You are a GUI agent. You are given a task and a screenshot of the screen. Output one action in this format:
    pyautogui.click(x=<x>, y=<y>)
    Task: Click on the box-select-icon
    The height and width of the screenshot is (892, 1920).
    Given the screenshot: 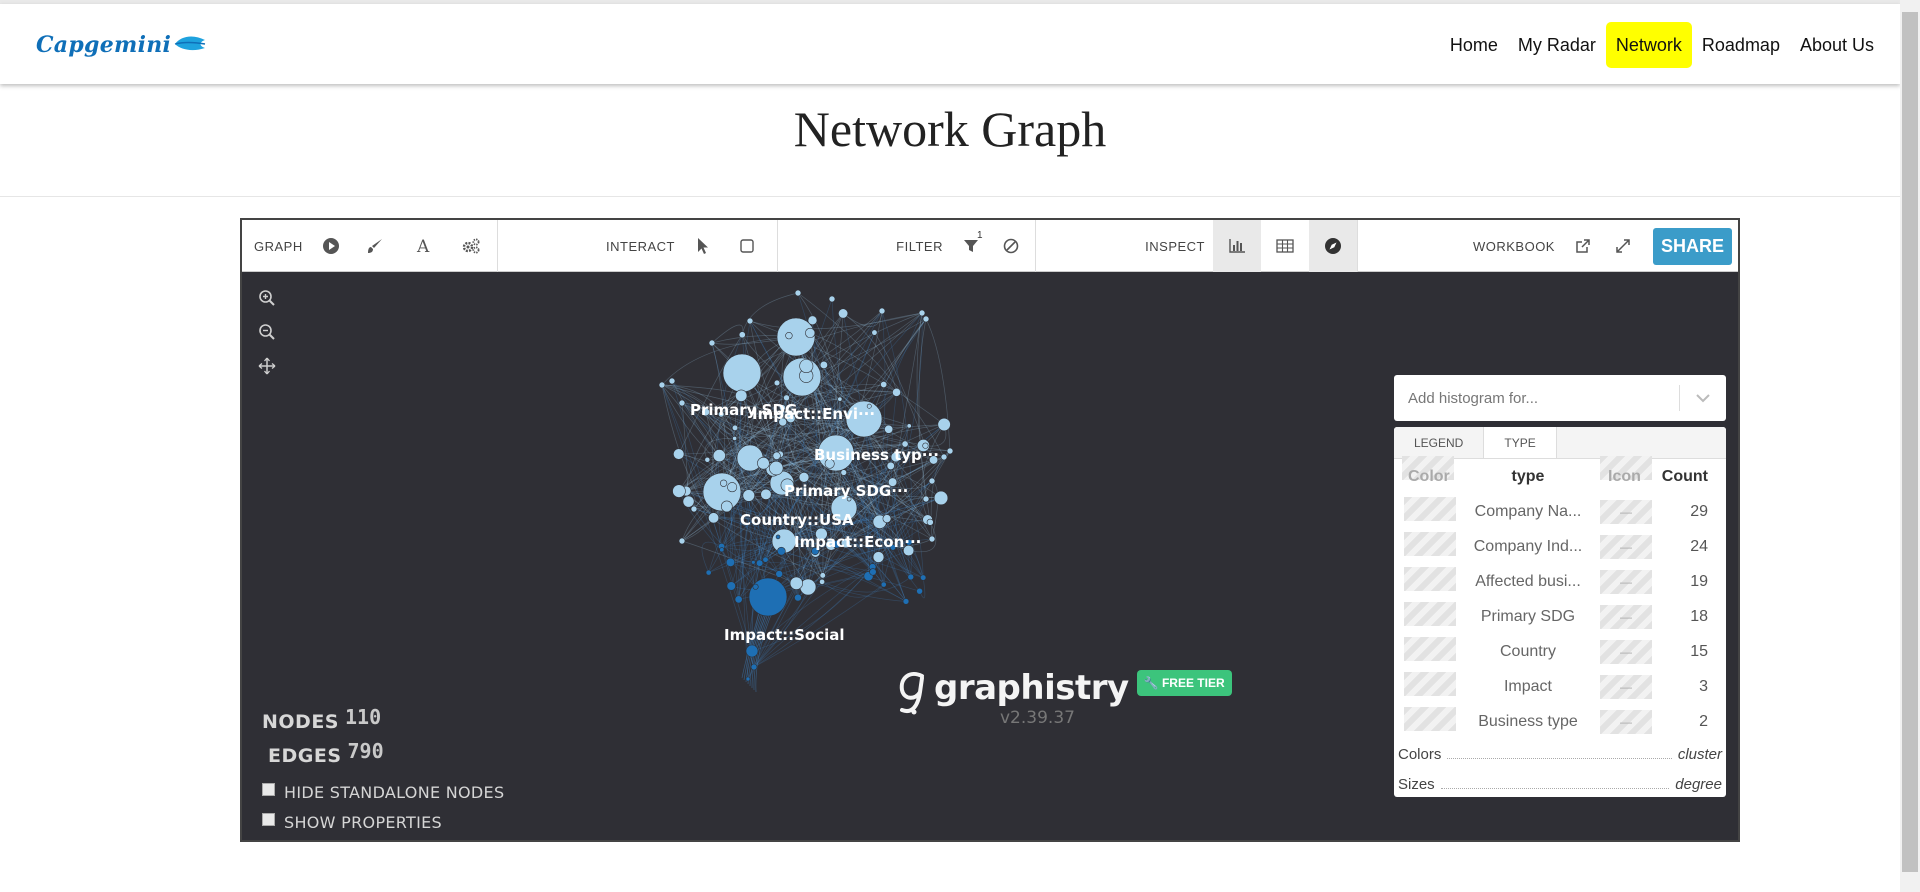 What is the action you would take?
    pyautogui.click(x=747, y=246)
    